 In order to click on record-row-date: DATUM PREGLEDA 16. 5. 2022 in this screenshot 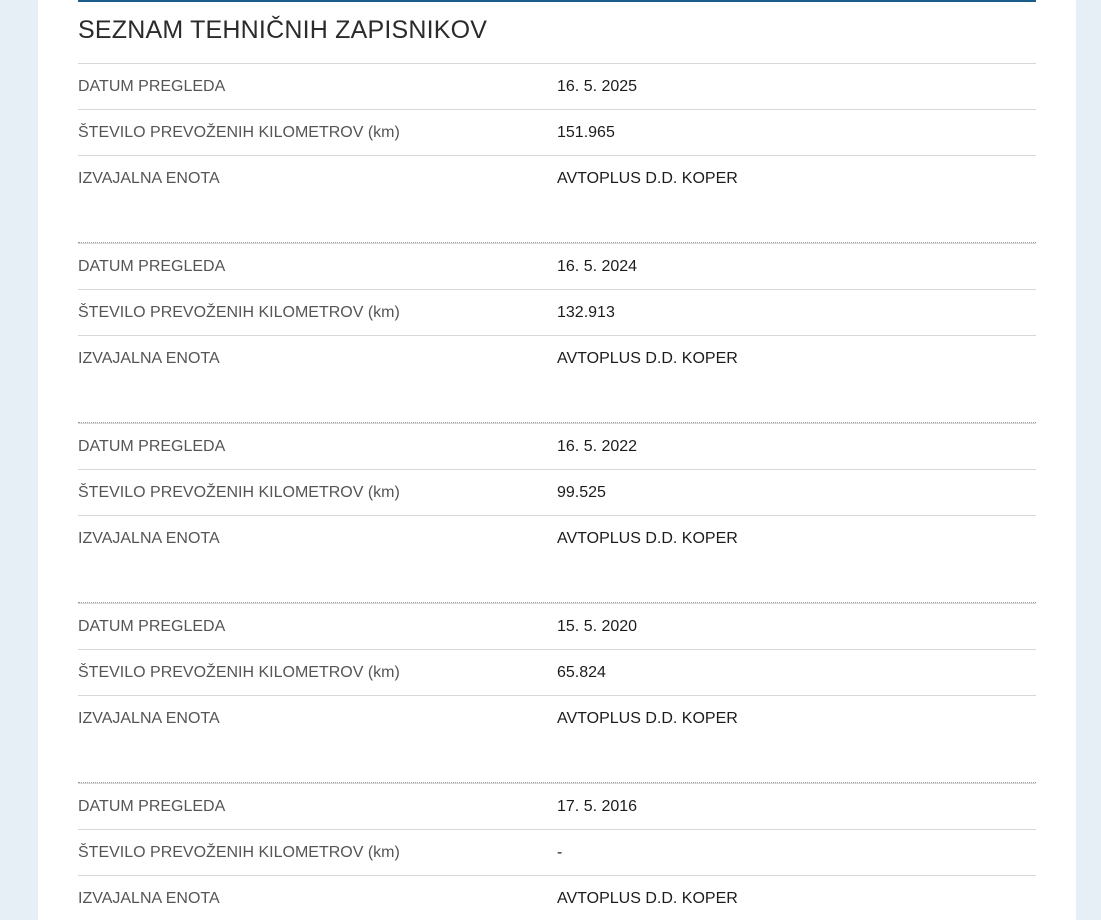, I will do `click(557, 446)`.